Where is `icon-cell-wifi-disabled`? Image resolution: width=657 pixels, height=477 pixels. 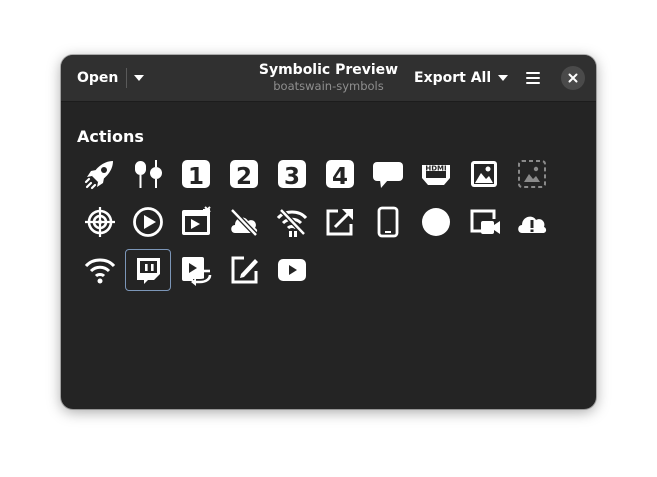 icon-cell-wifi-disabled is located at coordinates (292, 222).